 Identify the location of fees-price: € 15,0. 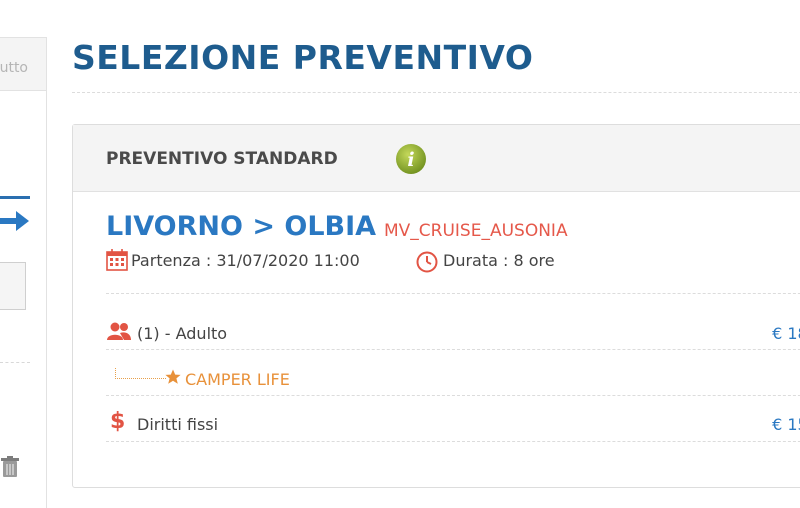
(786, 424).